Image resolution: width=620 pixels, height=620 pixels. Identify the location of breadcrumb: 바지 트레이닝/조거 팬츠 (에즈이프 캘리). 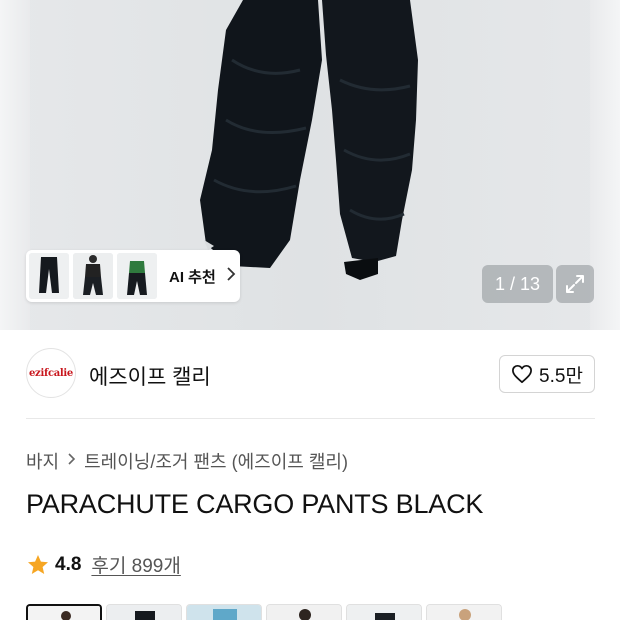
(187, 461).